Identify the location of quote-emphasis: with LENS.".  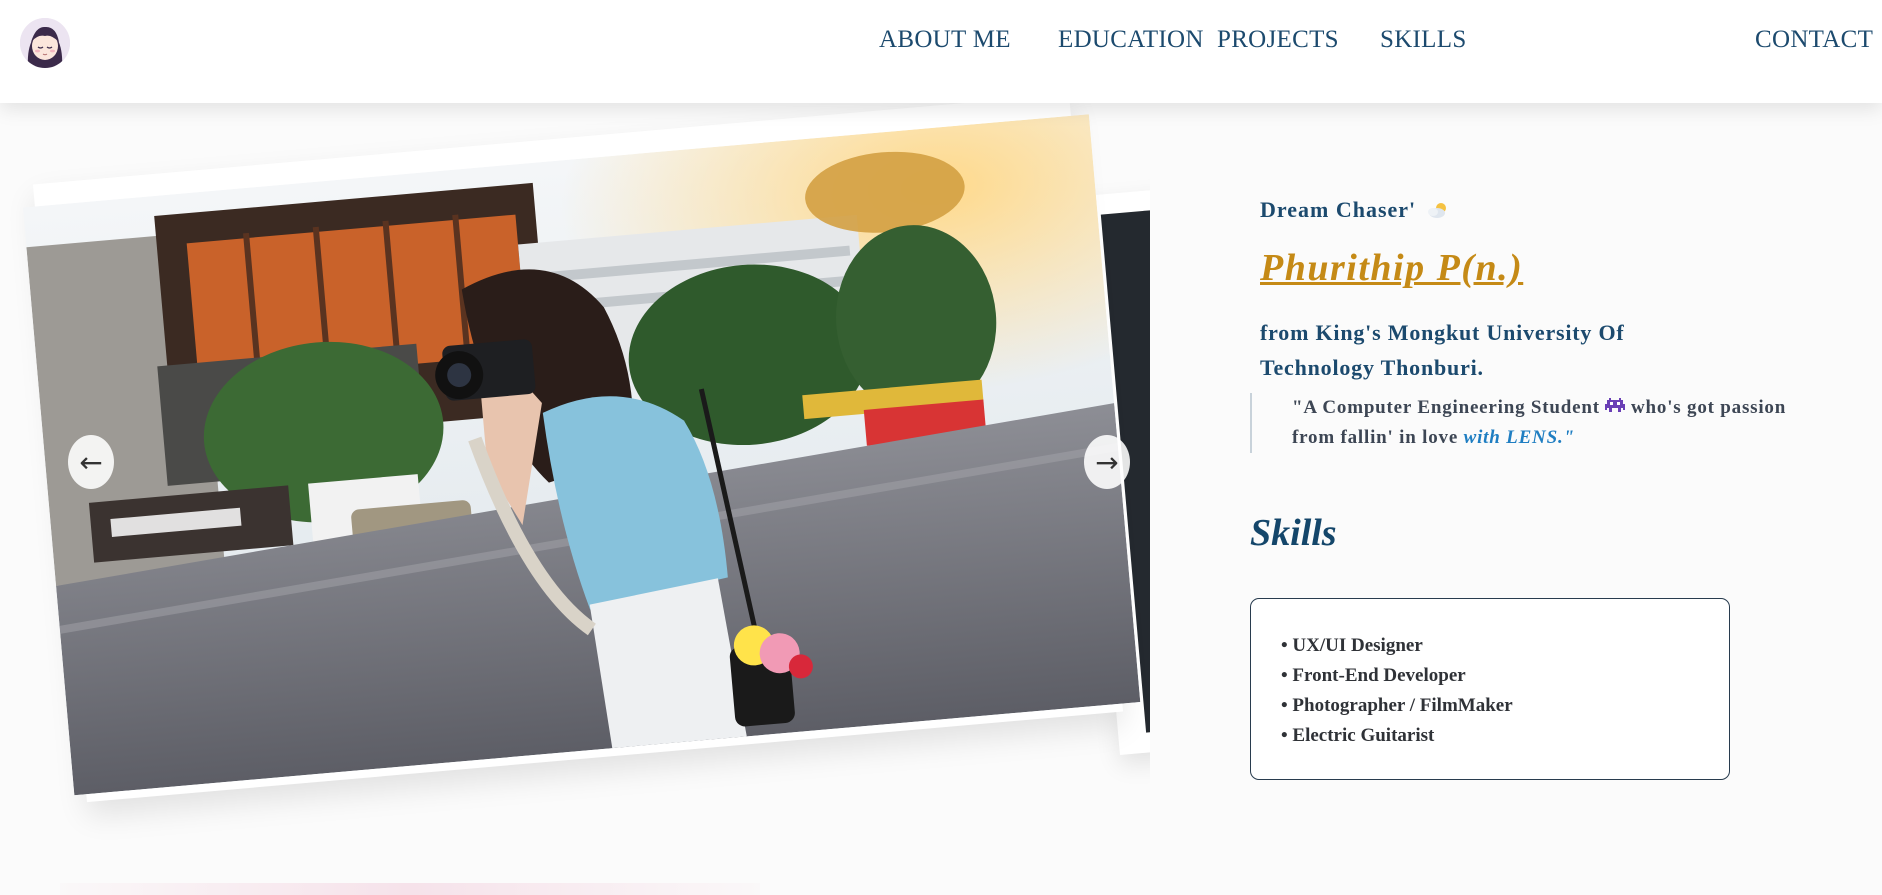
(1519, 437).